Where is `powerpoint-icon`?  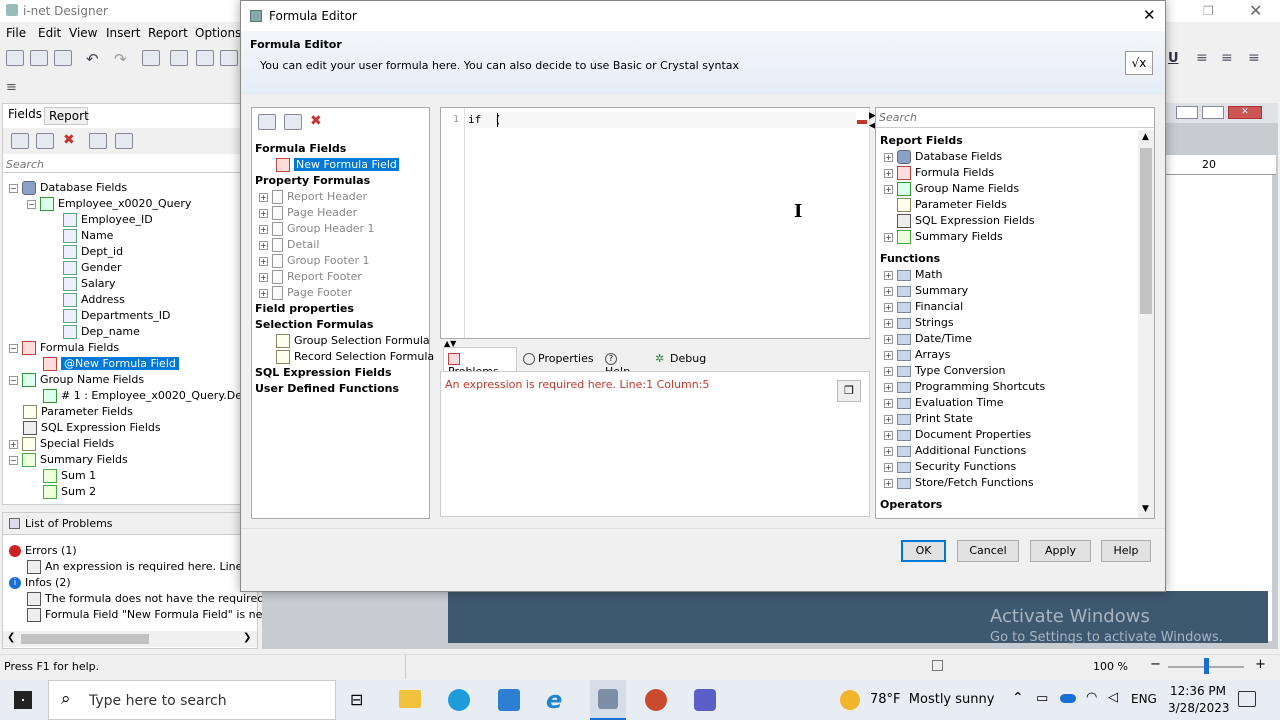
powerpoint-icon is located at coordinates (656, 700).